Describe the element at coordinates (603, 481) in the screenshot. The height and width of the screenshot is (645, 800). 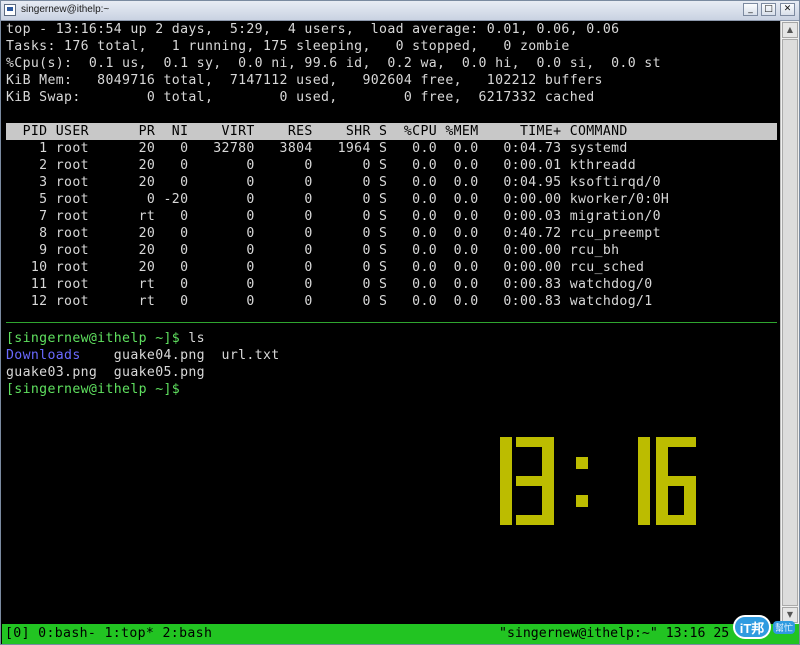
I see `big-clock` at that location.